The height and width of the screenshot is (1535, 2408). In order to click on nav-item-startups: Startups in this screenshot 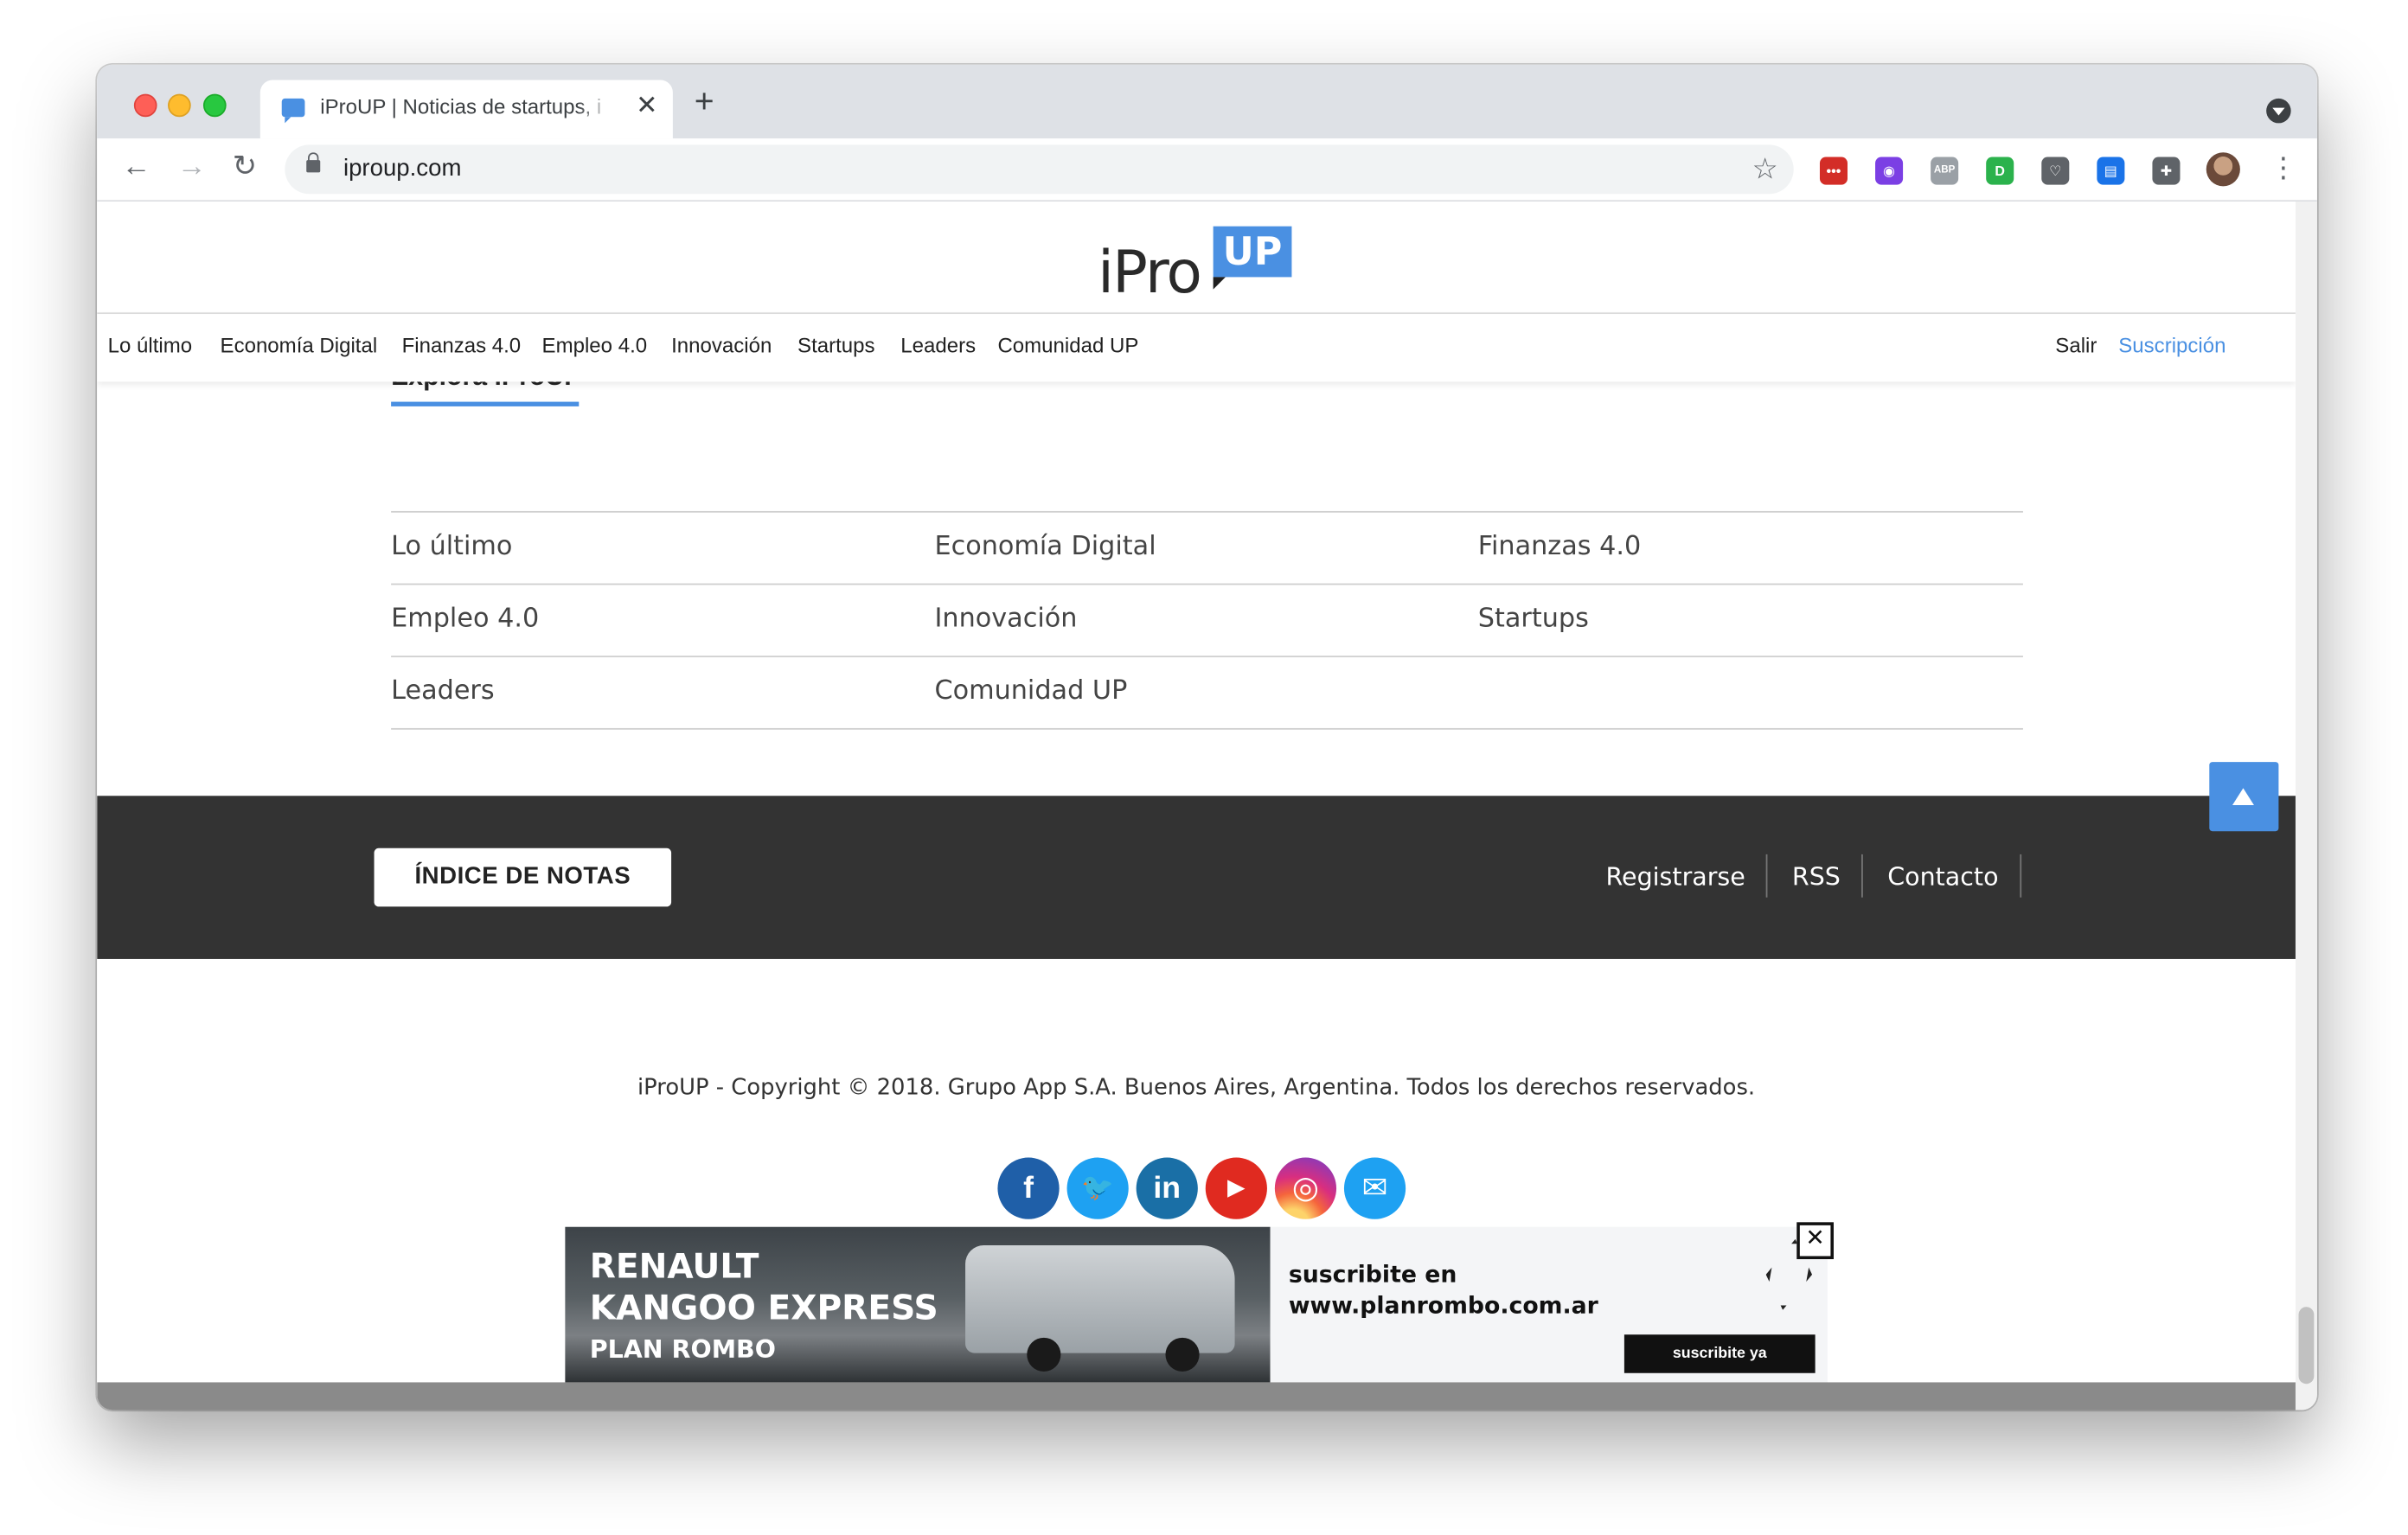, I will do `click(836, 345)`.